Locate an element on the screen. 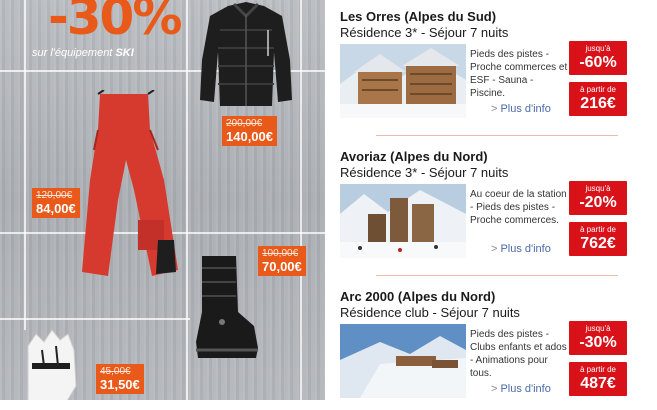 The width and height of the screenshot is (657, 410). offer-title: Arc 2000 (Alpes du Nord) is located at coordinates (417, 296).